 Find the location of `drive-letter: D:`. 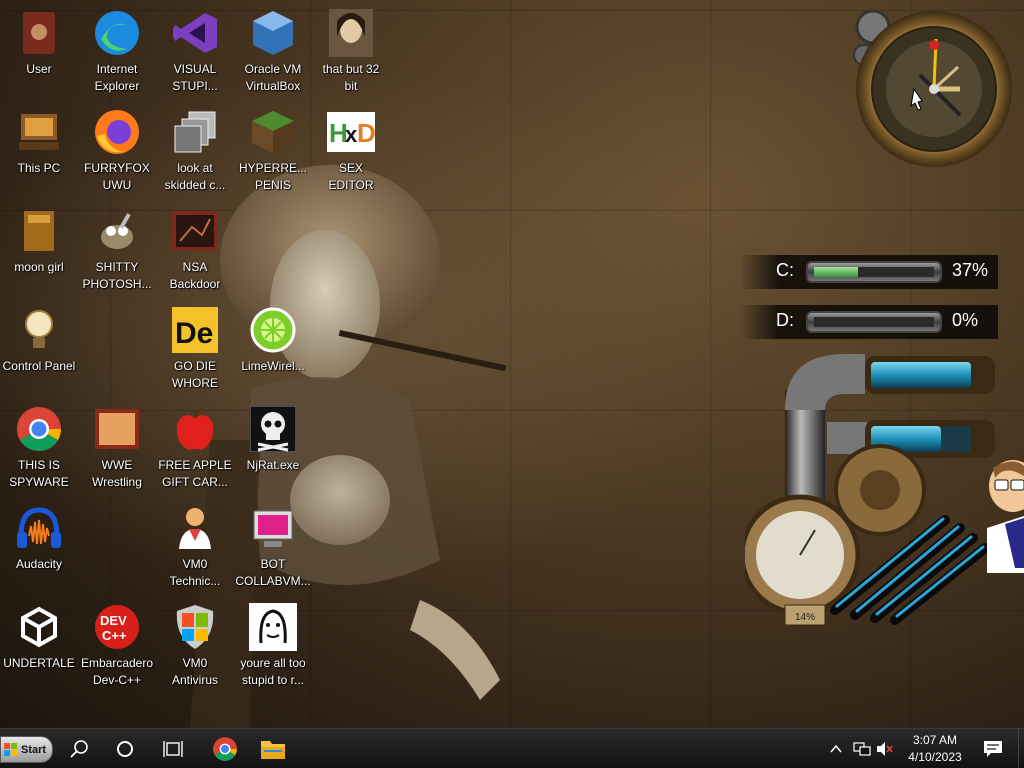

drive-letter: D: is located at coordinates (785, 320).